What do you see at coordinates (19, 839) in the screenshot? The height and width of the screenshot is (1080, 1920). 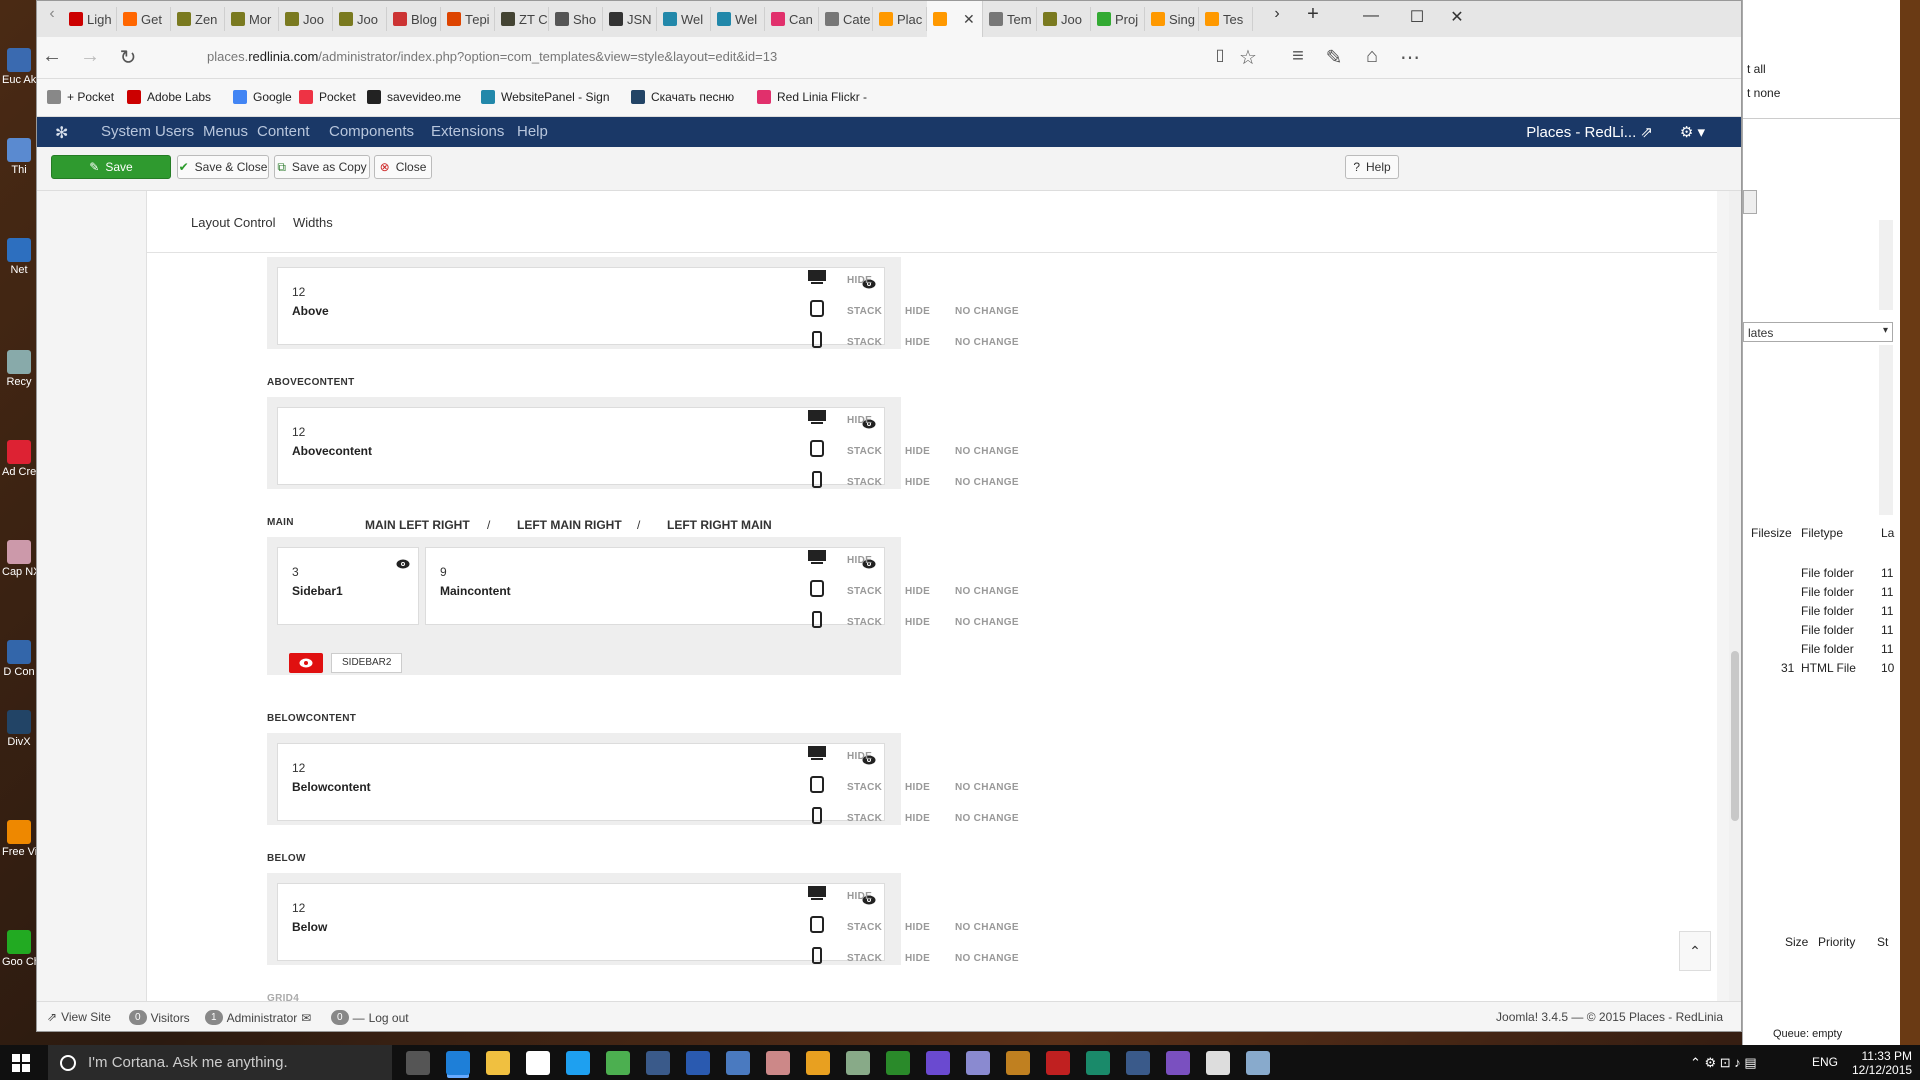 I see `desktop-icon: Free Vide` at bounding box center [19, 839].